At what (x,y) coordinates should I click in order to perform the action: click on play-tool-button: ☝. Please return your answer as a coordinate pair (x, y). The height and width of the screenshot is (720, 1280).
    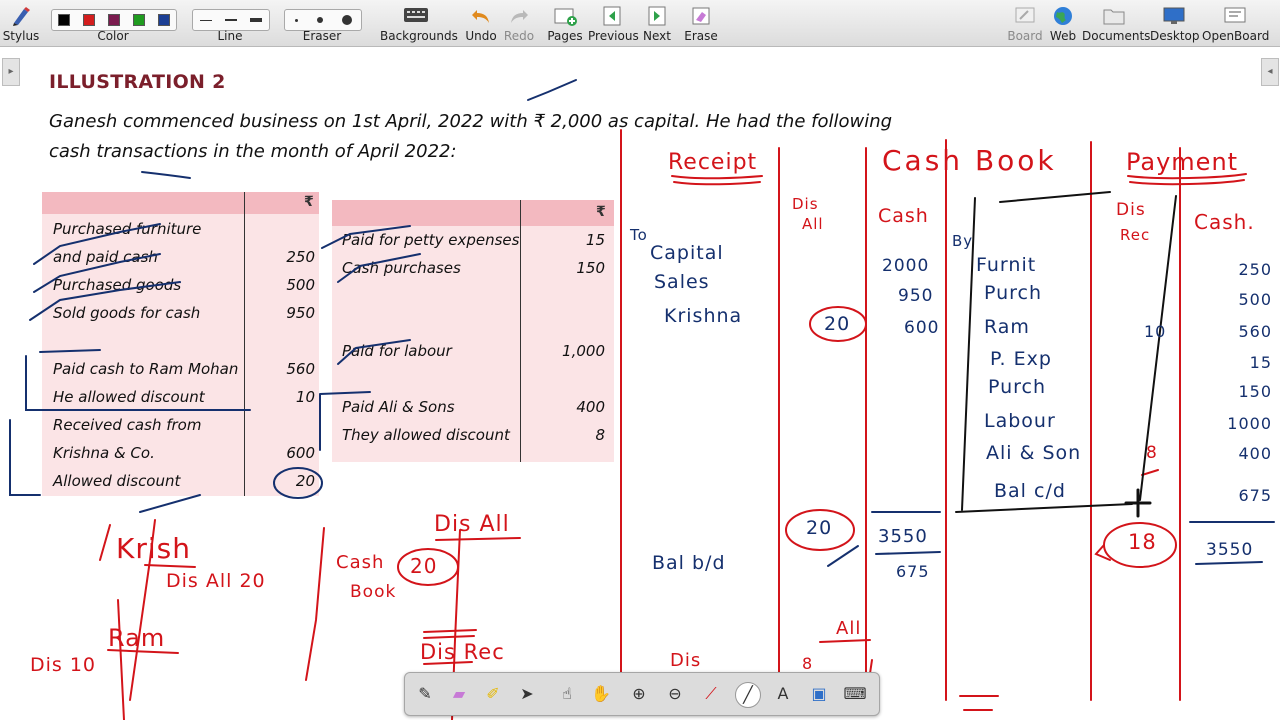
    Looking at the image, I should click on (567, 694).